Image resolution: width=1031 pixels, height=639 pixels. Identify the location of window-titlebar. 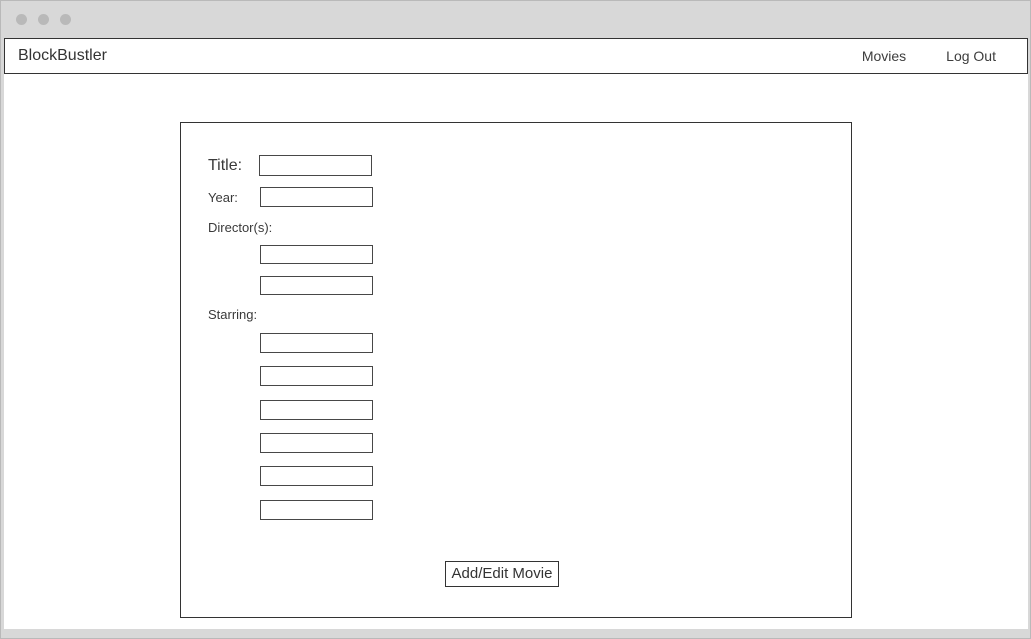
(515, 19).